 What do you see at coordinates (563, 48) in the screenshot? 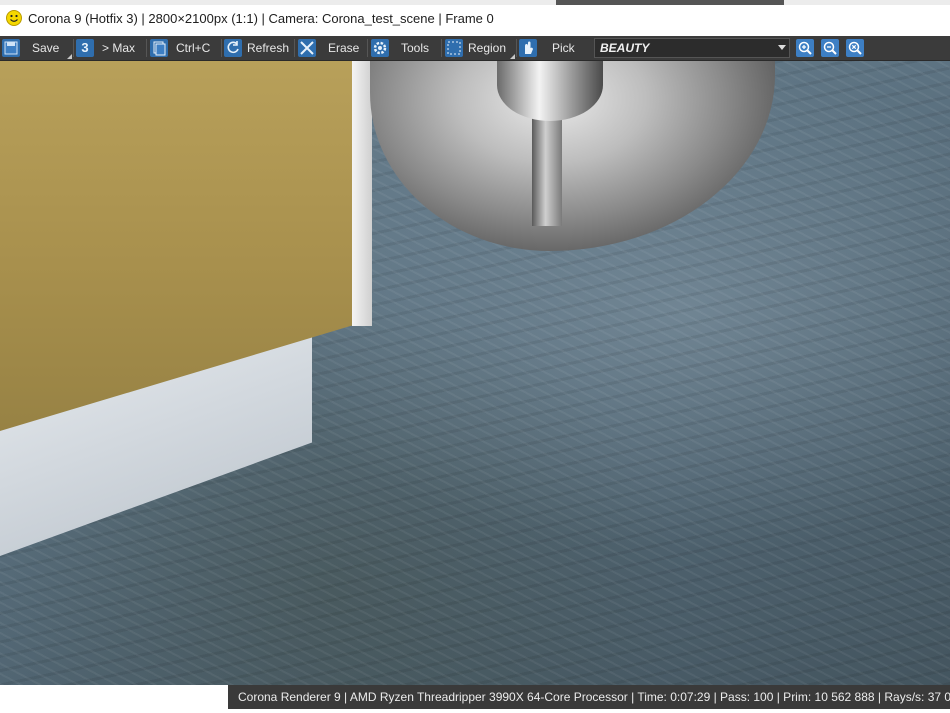
I see `pick-label: Pick` at bounding box center [563, 48].